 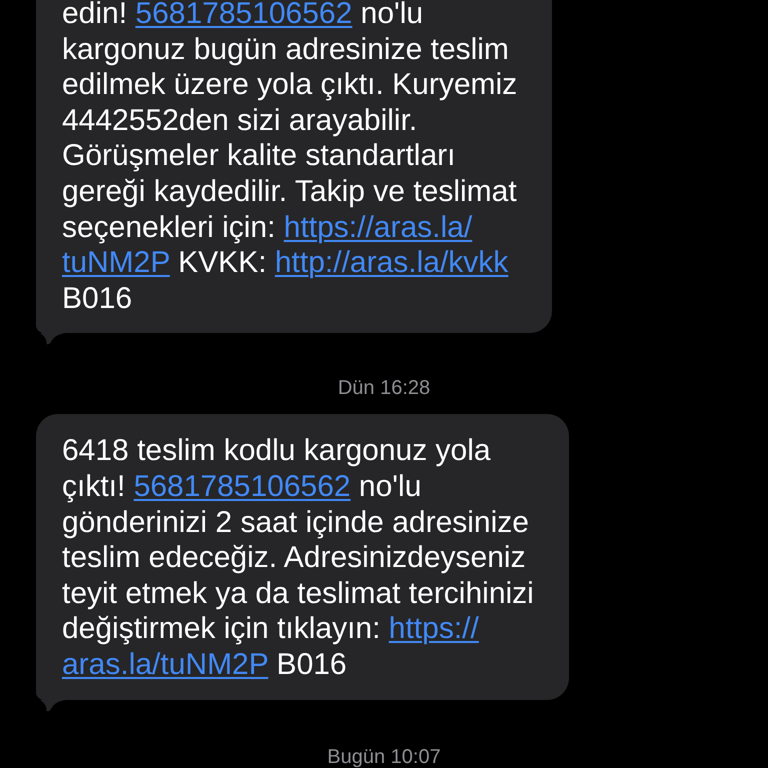 What do you see at coordinates (165, 664) in the screenshot?
I see `message-link: aras.la/tuNM2P` at bounding box center [165, 664].